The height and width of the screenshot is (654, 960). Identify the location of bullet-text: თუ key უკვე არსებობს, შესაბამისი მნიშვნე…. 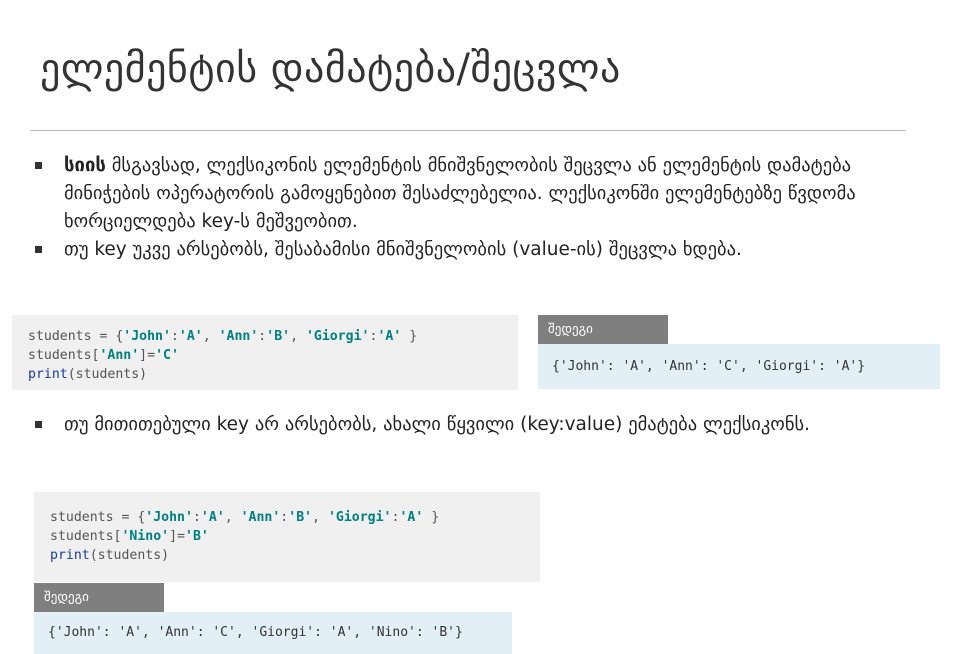
(403, 249).